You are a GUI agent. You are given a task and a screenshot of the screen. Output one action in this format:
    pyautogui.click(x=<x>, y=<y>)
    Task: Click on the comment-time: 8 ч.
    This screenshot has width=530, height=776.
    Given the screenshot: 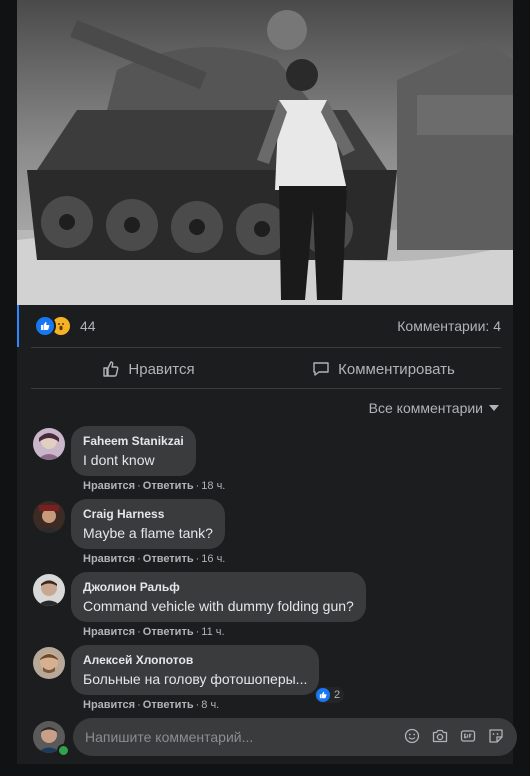 What is the action you would take?
    pyautogui.click(x=210, y=705)
    